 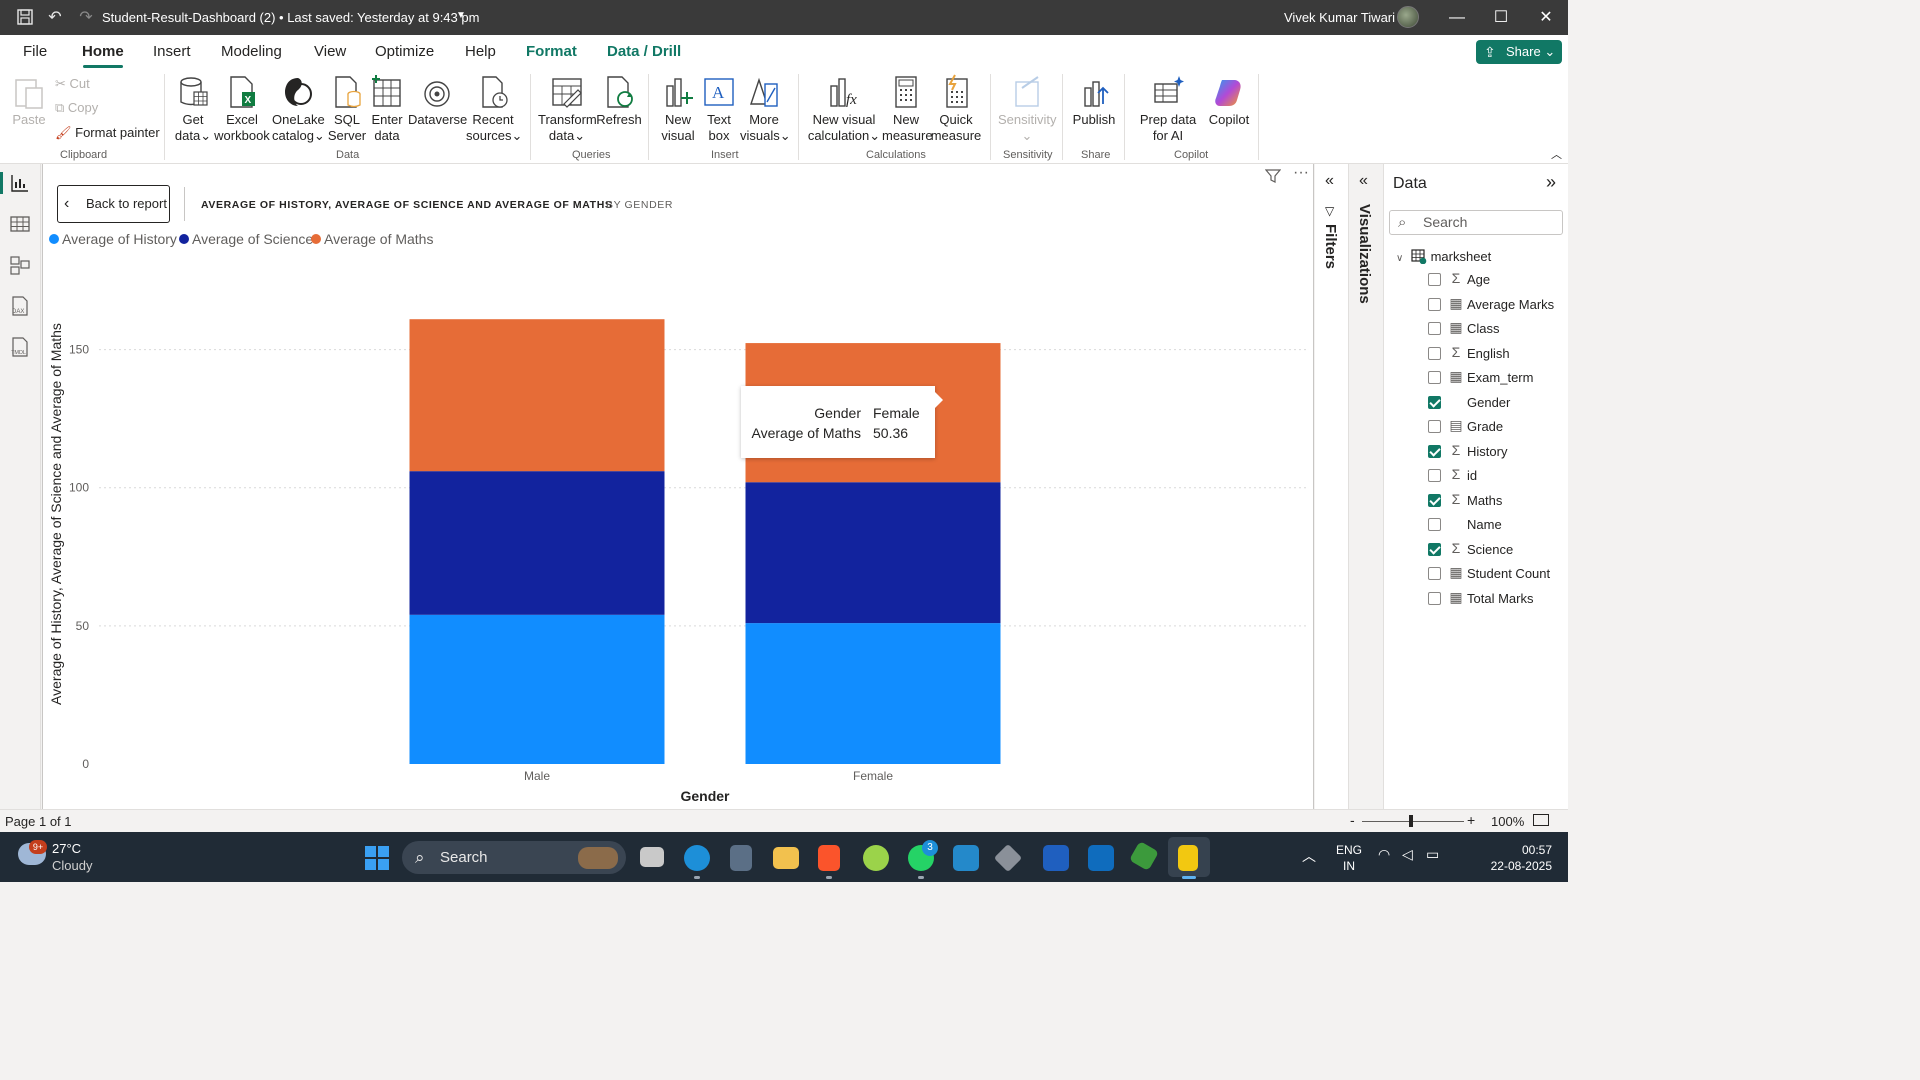 I want to click on fit-to-page-icon, so click(x=1541, y=820).